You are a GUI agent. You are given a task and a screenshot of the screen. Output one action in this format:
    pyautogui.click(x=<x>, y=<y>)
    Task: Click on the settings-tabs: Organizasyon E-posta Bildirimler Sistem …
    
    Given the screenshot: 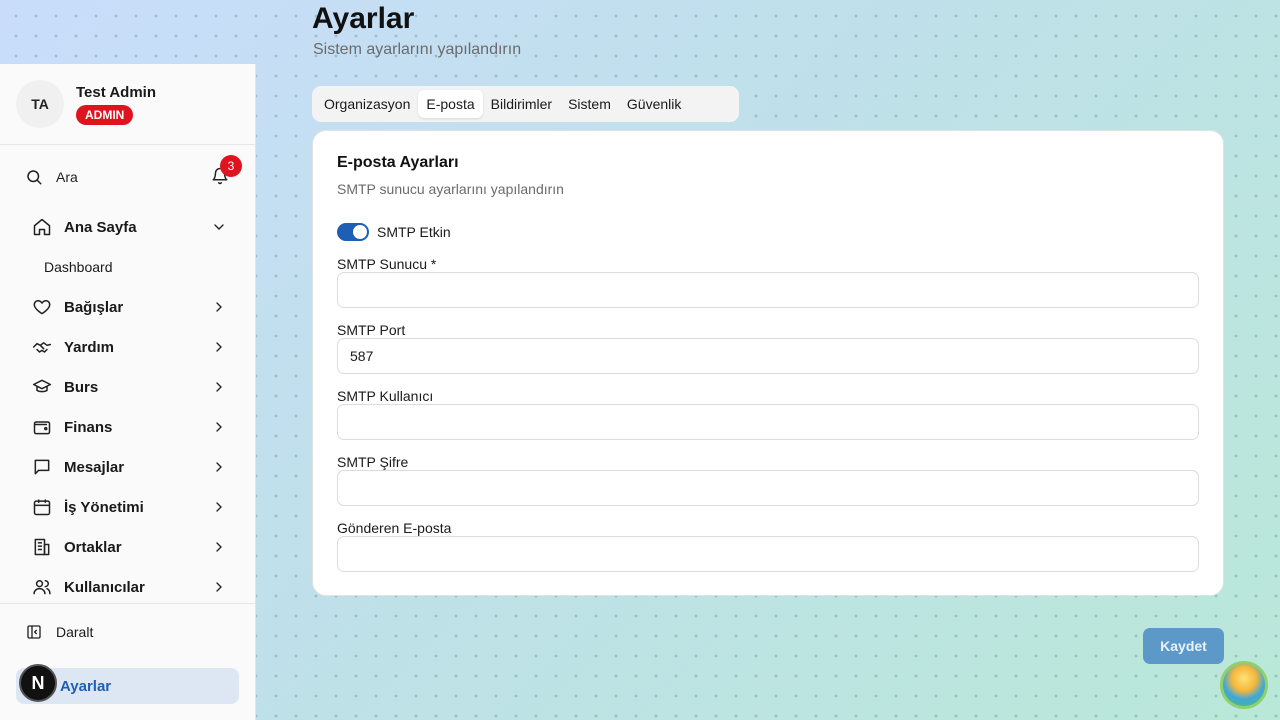 What is the action you would take?
    pyautogui.click(x=525, y=104)
    